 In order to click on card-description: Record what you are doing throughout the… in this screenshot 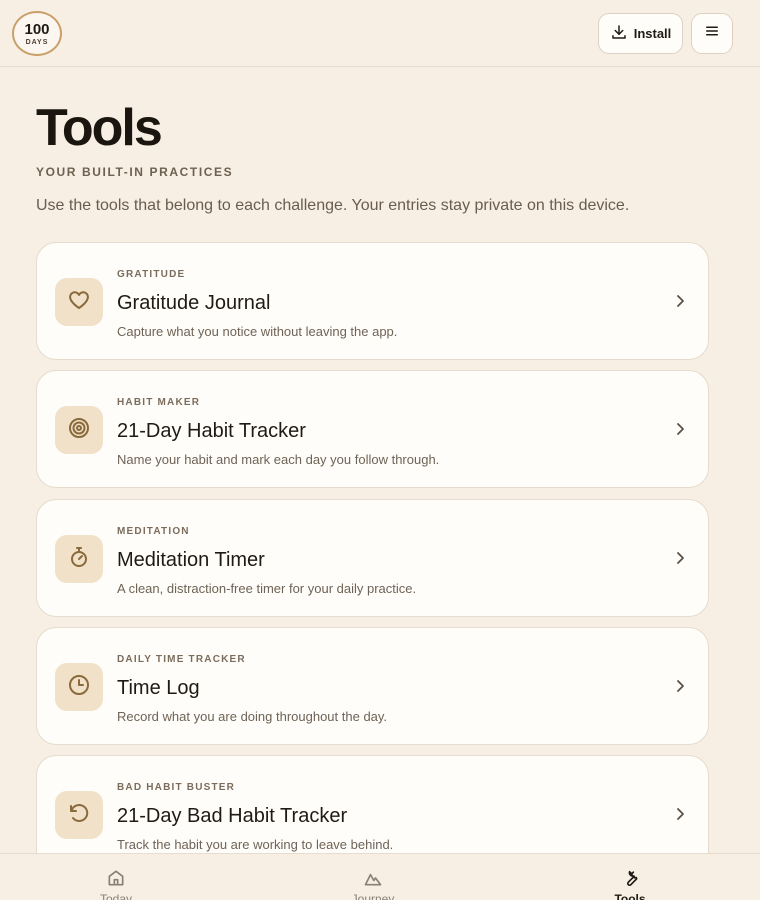, I will do `click(252, 716)`.